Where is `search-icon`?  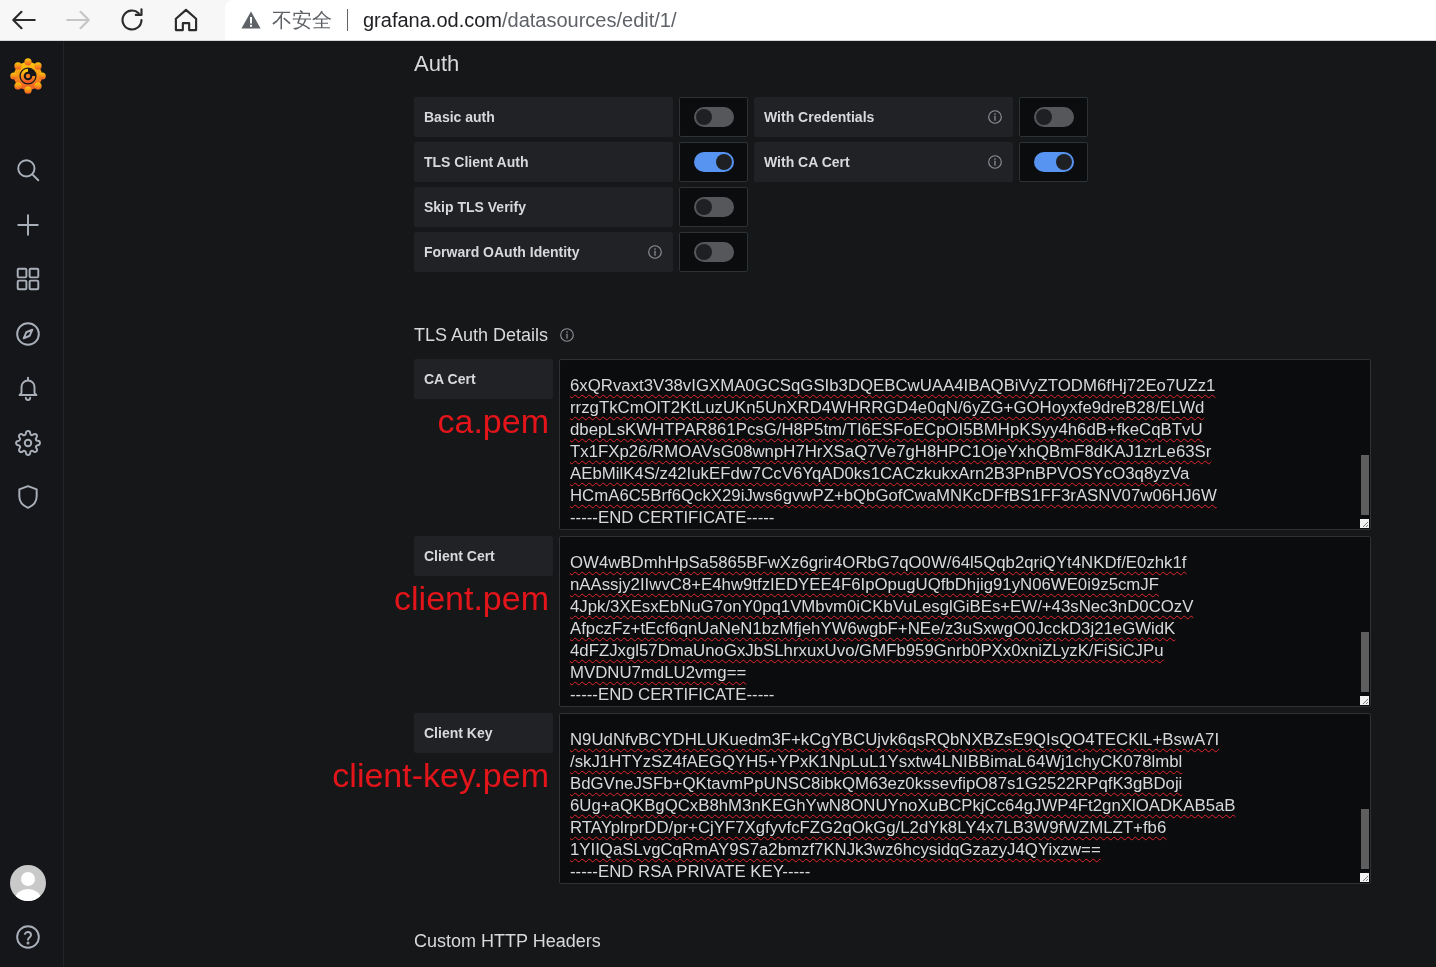
search-icon is located at coordinates (27, 170).